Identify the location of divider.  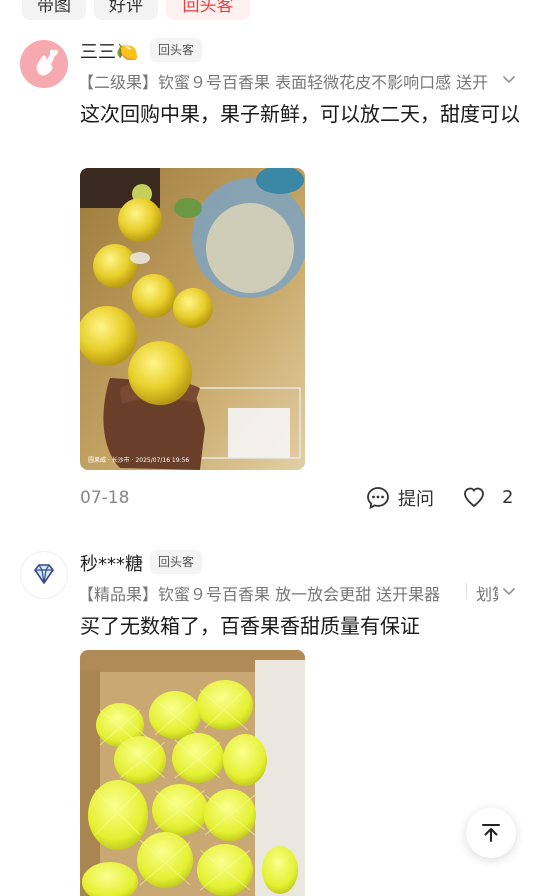
(466, 591).